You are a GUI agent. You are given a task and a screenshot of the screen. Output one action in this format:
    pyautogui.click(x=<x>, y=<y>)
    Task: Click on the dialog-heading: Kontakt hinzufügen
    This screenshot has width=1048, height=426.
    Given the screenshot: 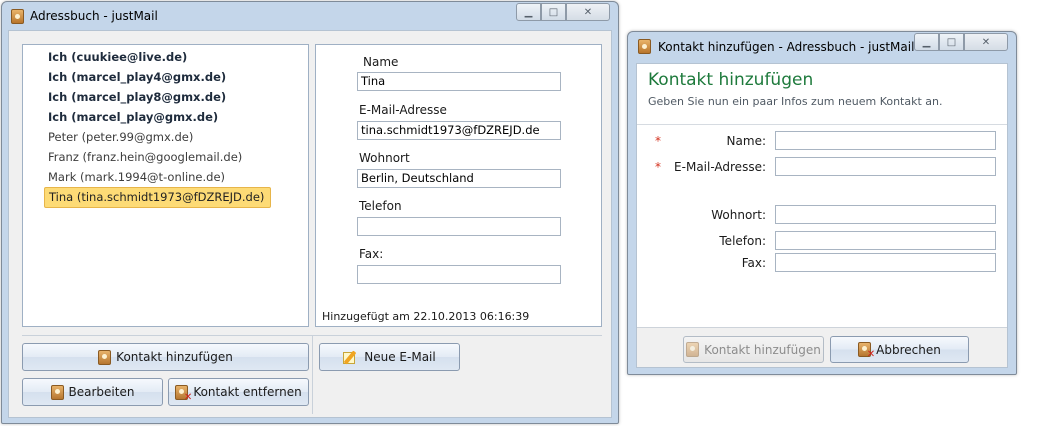 What is the action you would take?
    pyautogui.click(x=731, y=80)
    